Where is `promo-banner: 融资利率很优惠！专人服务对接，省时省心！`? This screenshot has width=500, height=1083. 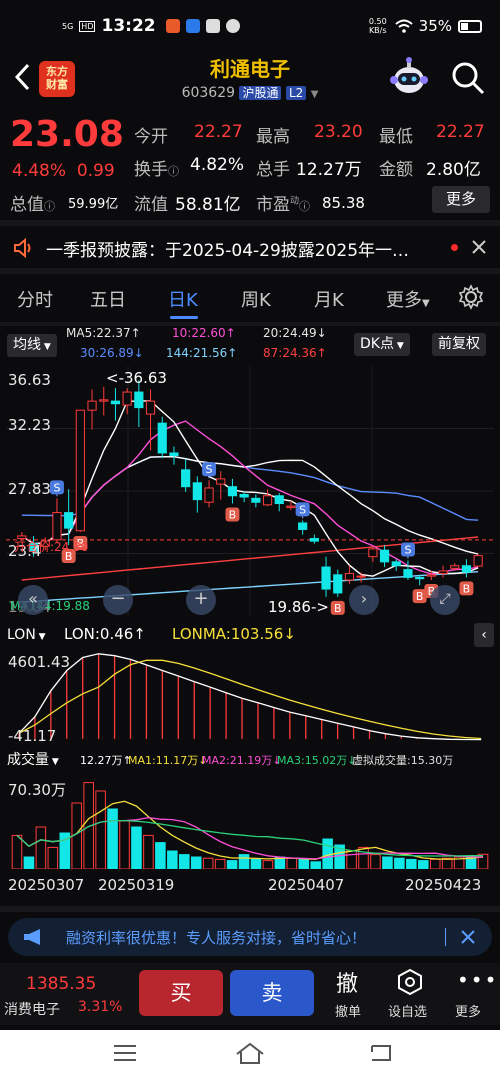 promo-banner: 融资利率很优惠！专人服务对接，省时省心！ is located at coordinates (250, 937).